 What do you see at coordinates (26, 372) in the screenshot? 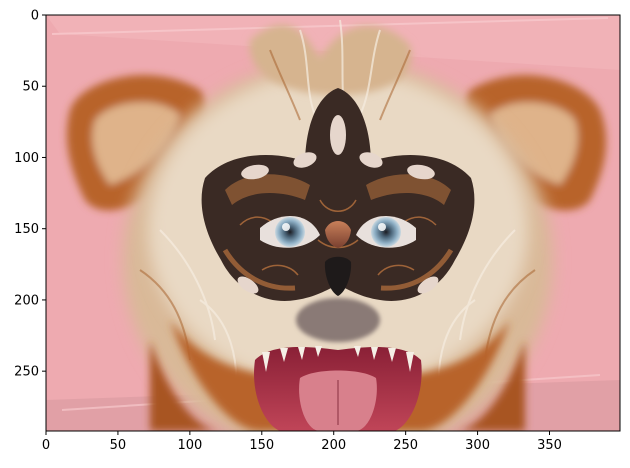
I see `y-tick-label: 250` at bounding box center [26, 372].